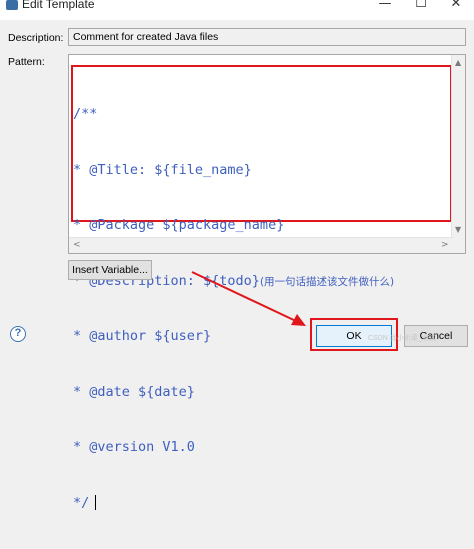 This screenshot has height=549, width=474. What do you see at coordinates (327, 281) in the screenshot?
I see `description-note: (用一句话描述该文件做什么)` at bounding box center [327, 281].